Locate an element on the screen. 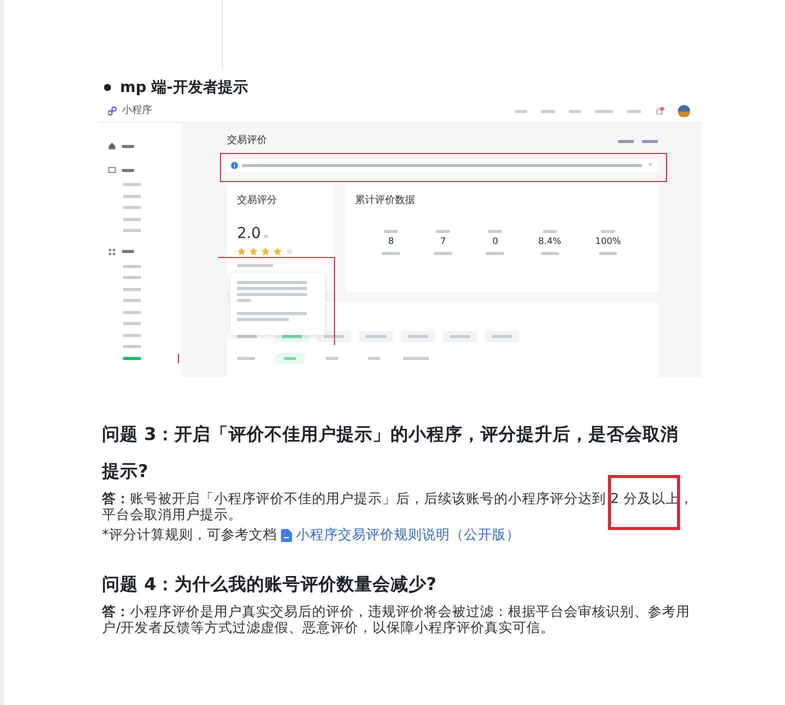  stat-value: 8 is located at coordinates (391, 242).